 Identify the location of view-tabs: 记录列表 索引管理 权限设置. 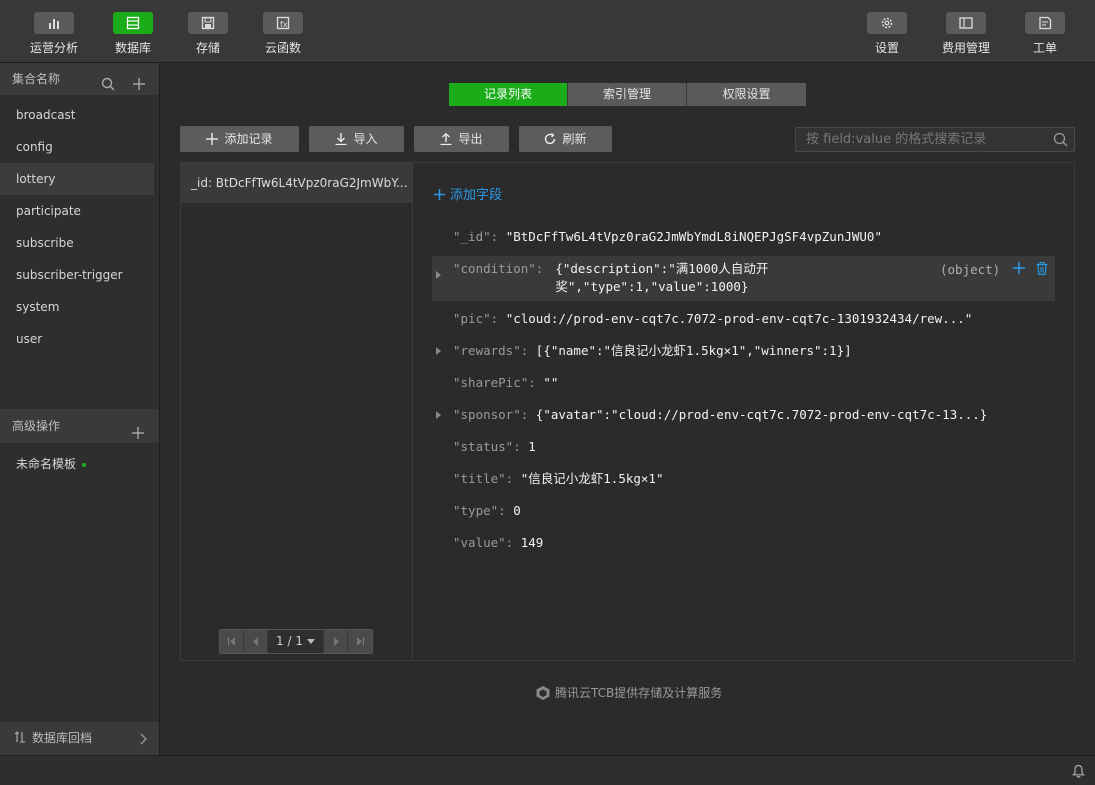
(627, 94).